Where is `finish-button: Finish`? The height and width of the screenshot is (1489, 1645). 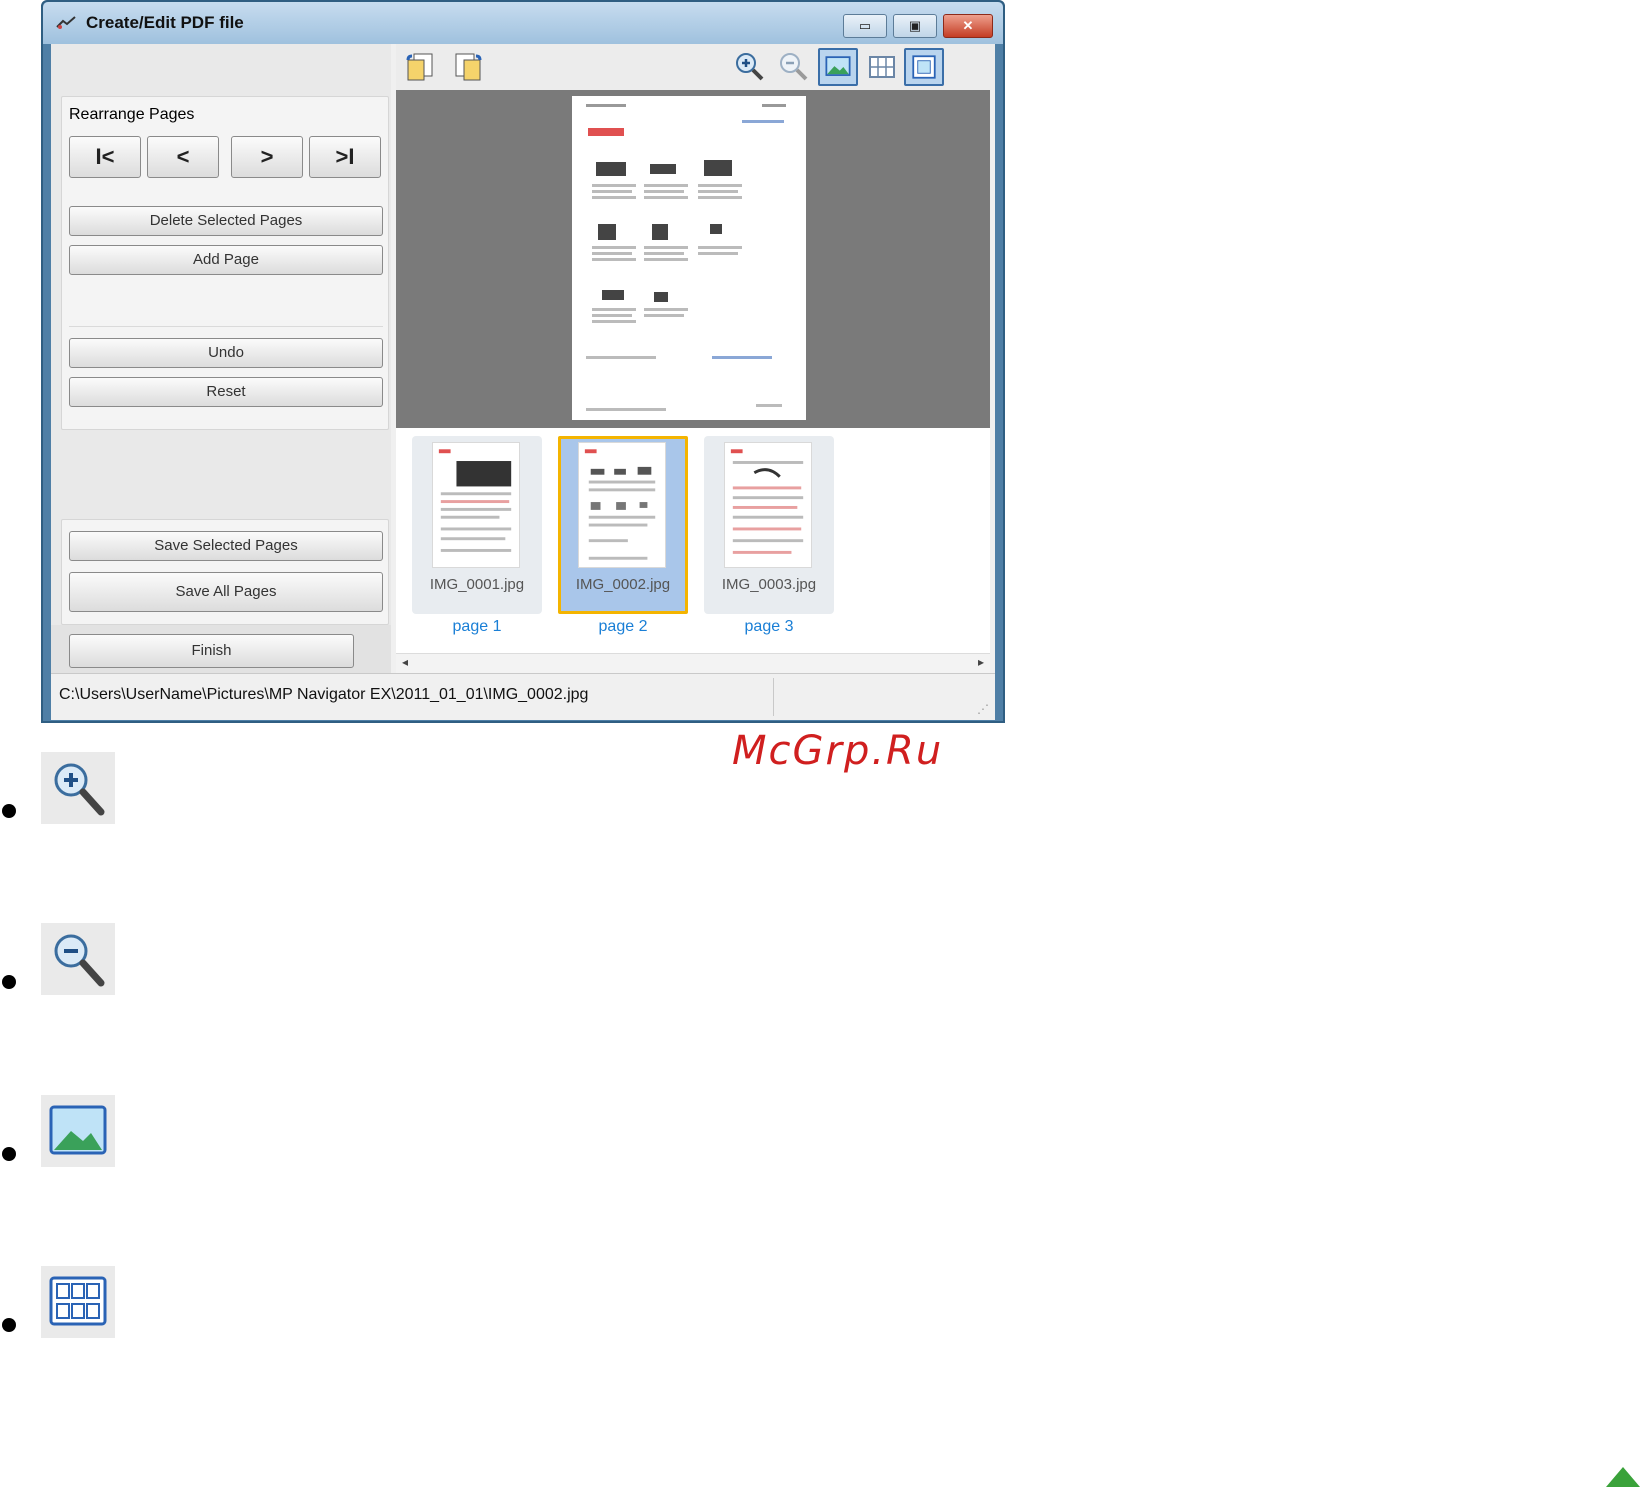 finish-button: Finish is located at coordinates (211, 651).